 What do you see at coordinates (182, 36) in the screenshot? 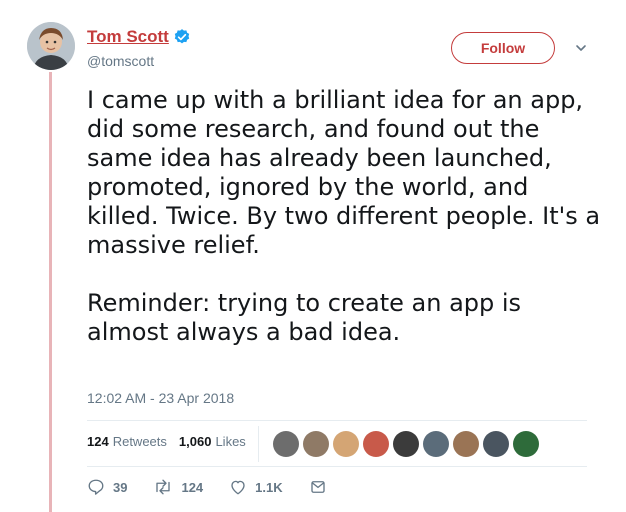
I see `verified-badge-icon` at bounding box center [182, 36].